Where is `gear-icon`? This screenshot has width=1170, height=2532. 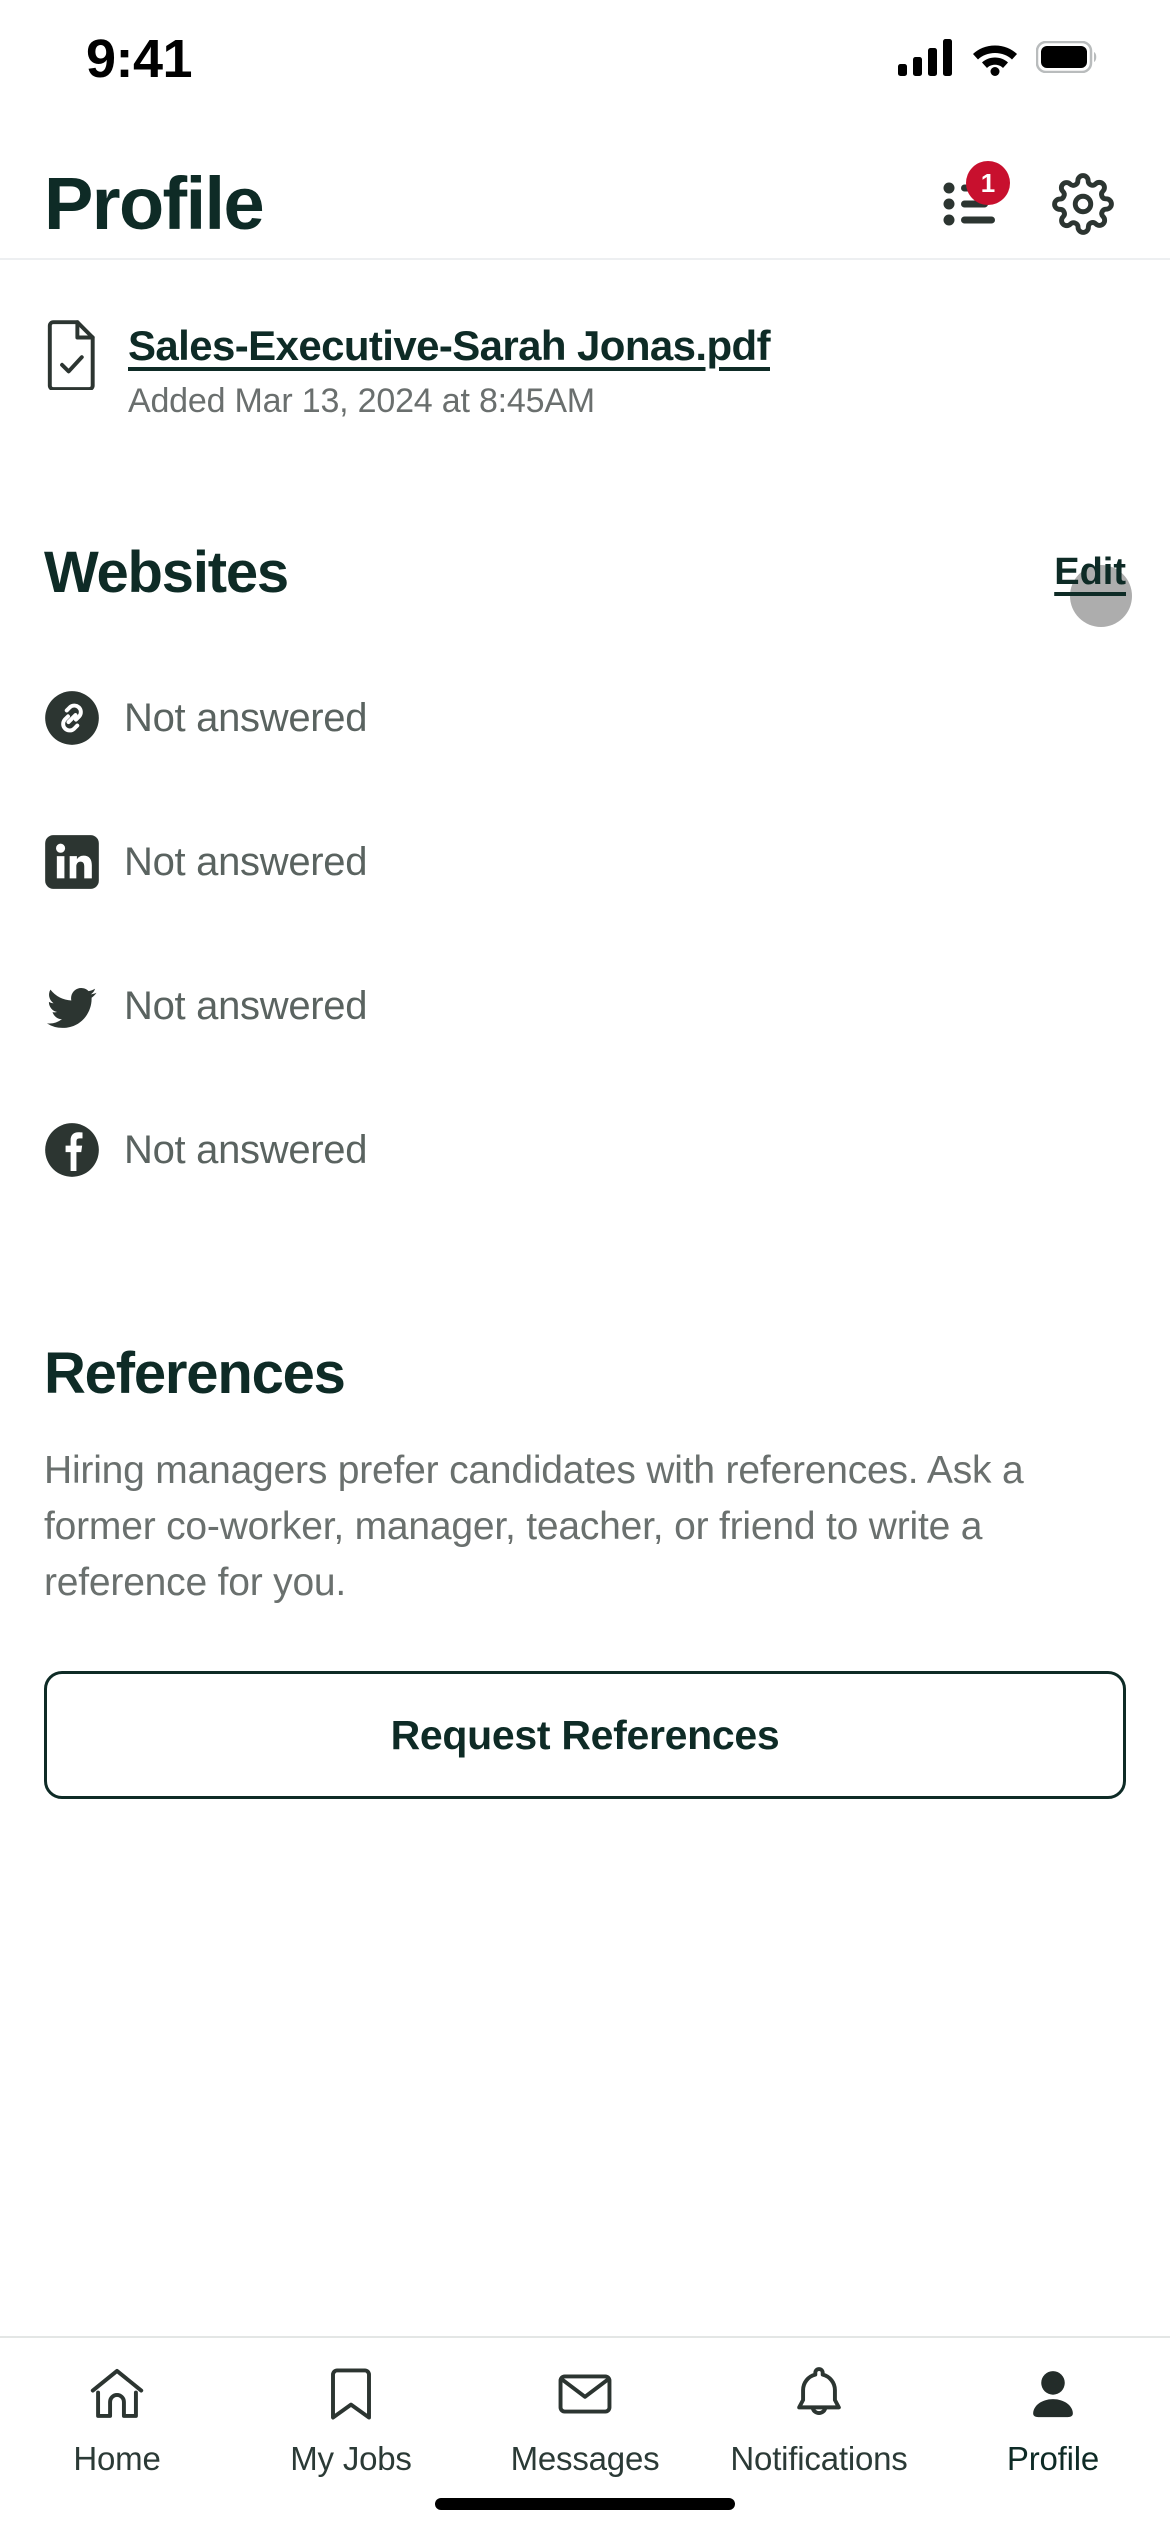
gear-icon is located at coordinates (1083, 204).